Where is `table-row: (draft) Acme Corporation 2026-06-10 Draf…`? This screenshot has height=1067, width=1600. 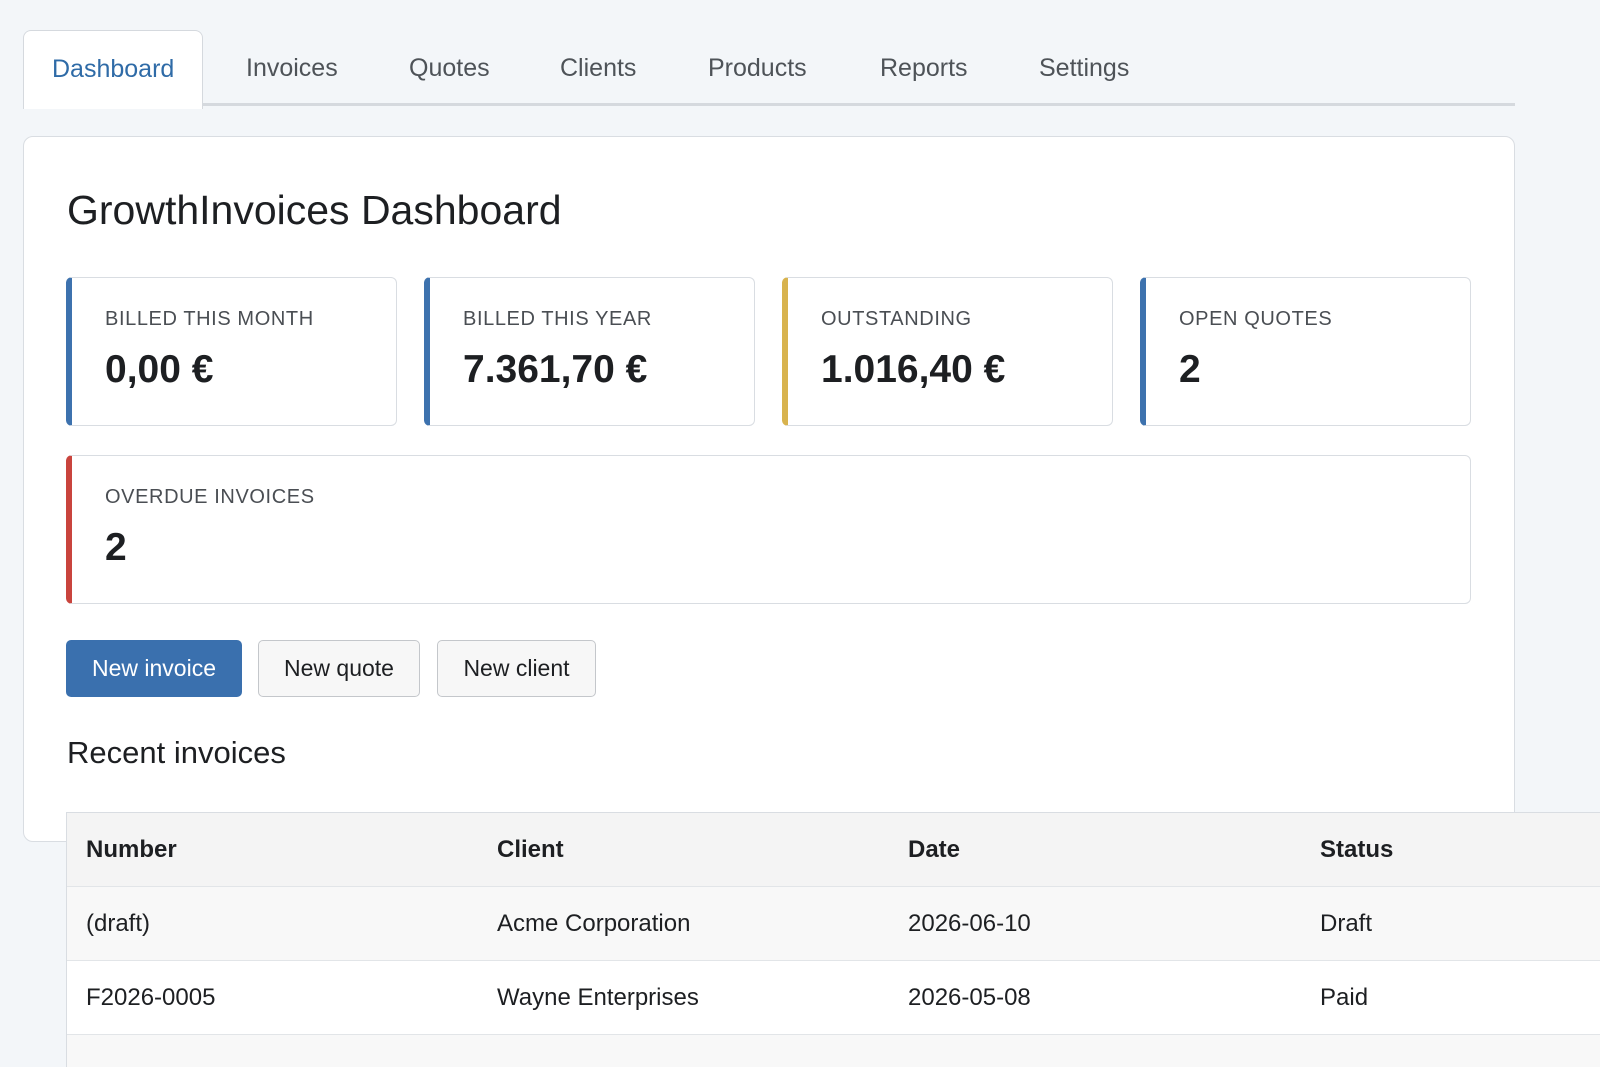
table-row: (draft) Acme Corporation 2026-06-10 Draf… is located at coordinates (833, 924).